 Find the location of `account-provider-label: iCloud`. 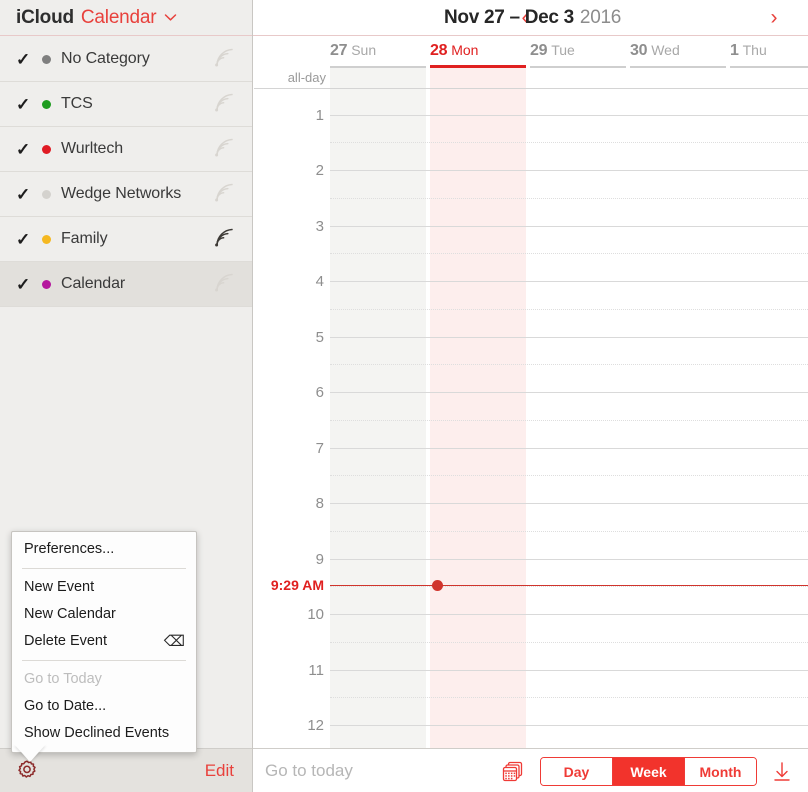

account-provider-label: iCloud is located at coordinates (45, 17).